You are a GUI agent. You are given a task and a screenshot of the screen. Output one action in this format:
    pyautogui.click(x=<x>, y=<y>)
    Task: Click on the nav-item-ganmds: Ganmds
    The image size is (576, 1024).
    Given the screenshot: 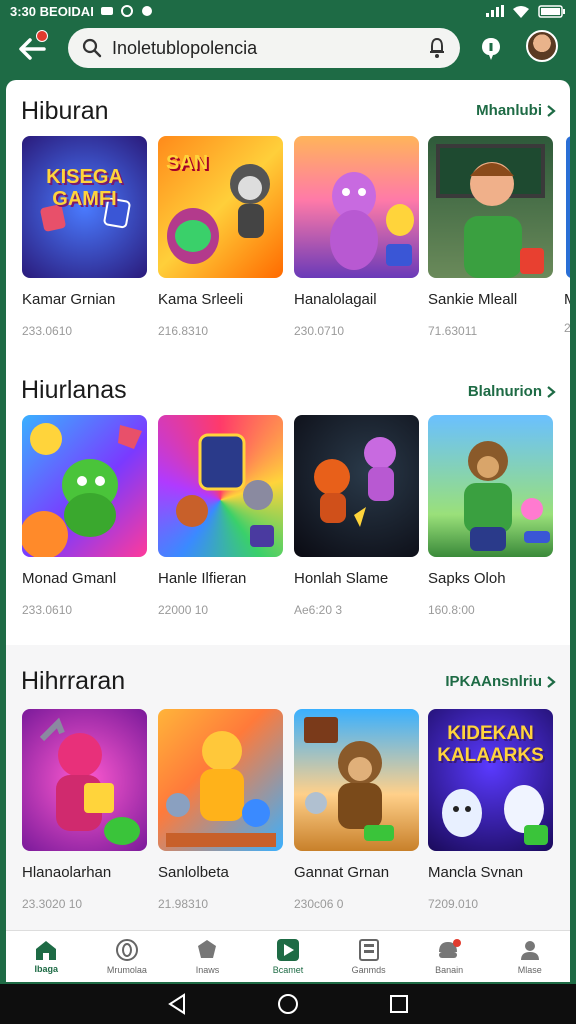 What is the action you would take?
    pyautogui.click(x=368, y=956)
    